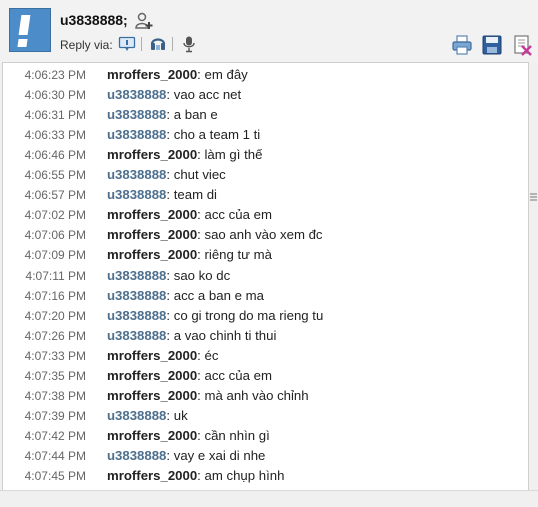 The image size is (538, 507). I want to click on message-timestamp: 4:06:55 PM, so click(55, 175).